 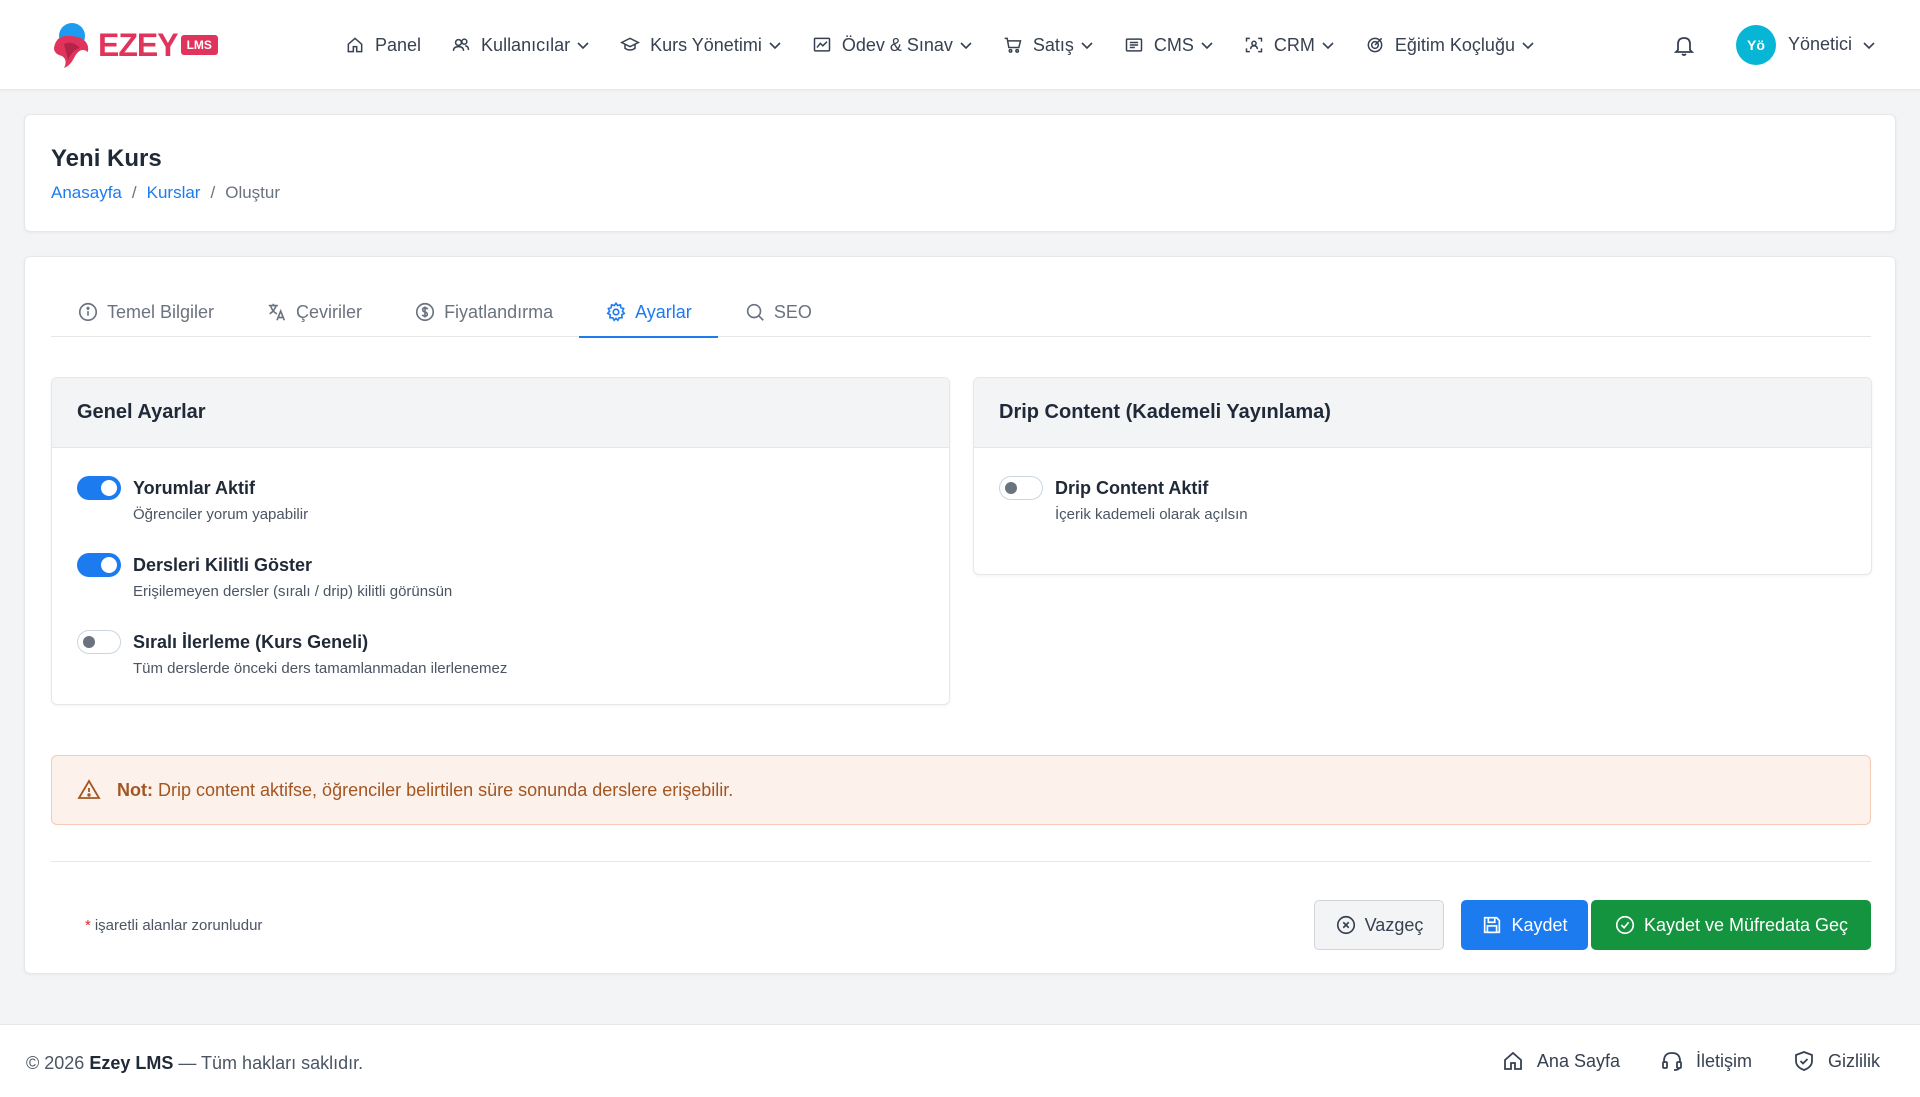 What do you see at coordinates (1820, 44) in the screenshot?
I see `user-name: Yönetici` at bounding box center [1820, 44].